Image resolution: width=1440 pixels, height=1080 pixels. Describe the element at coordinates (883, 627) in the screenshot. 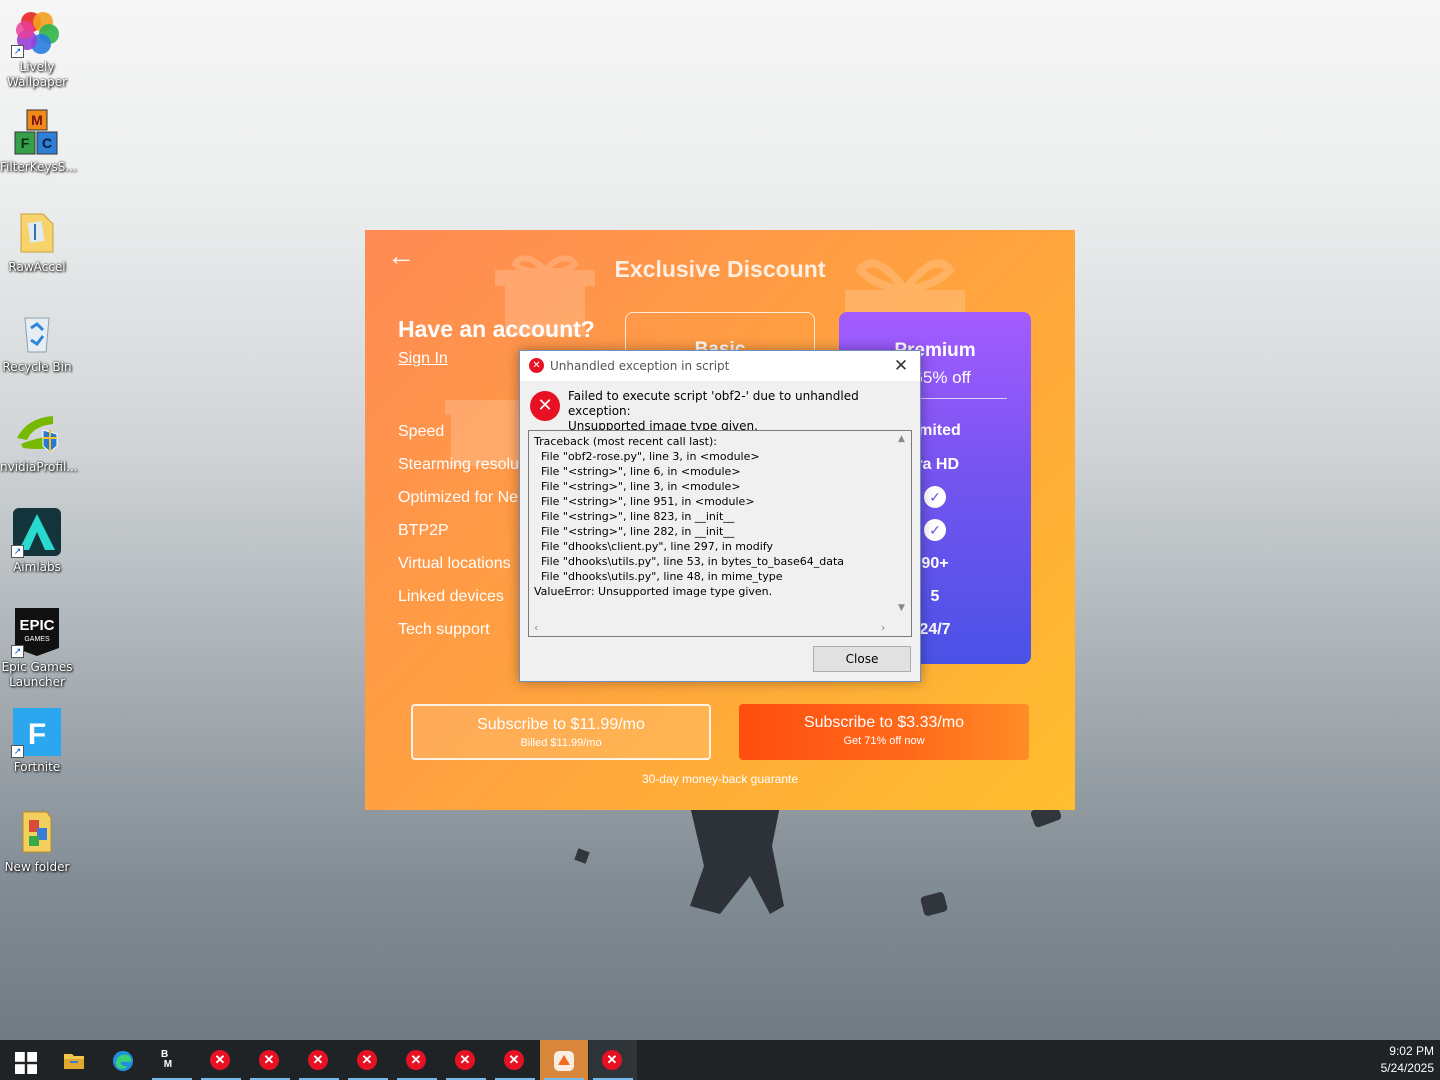

I see `scroll-right-icon: ›` at that location.